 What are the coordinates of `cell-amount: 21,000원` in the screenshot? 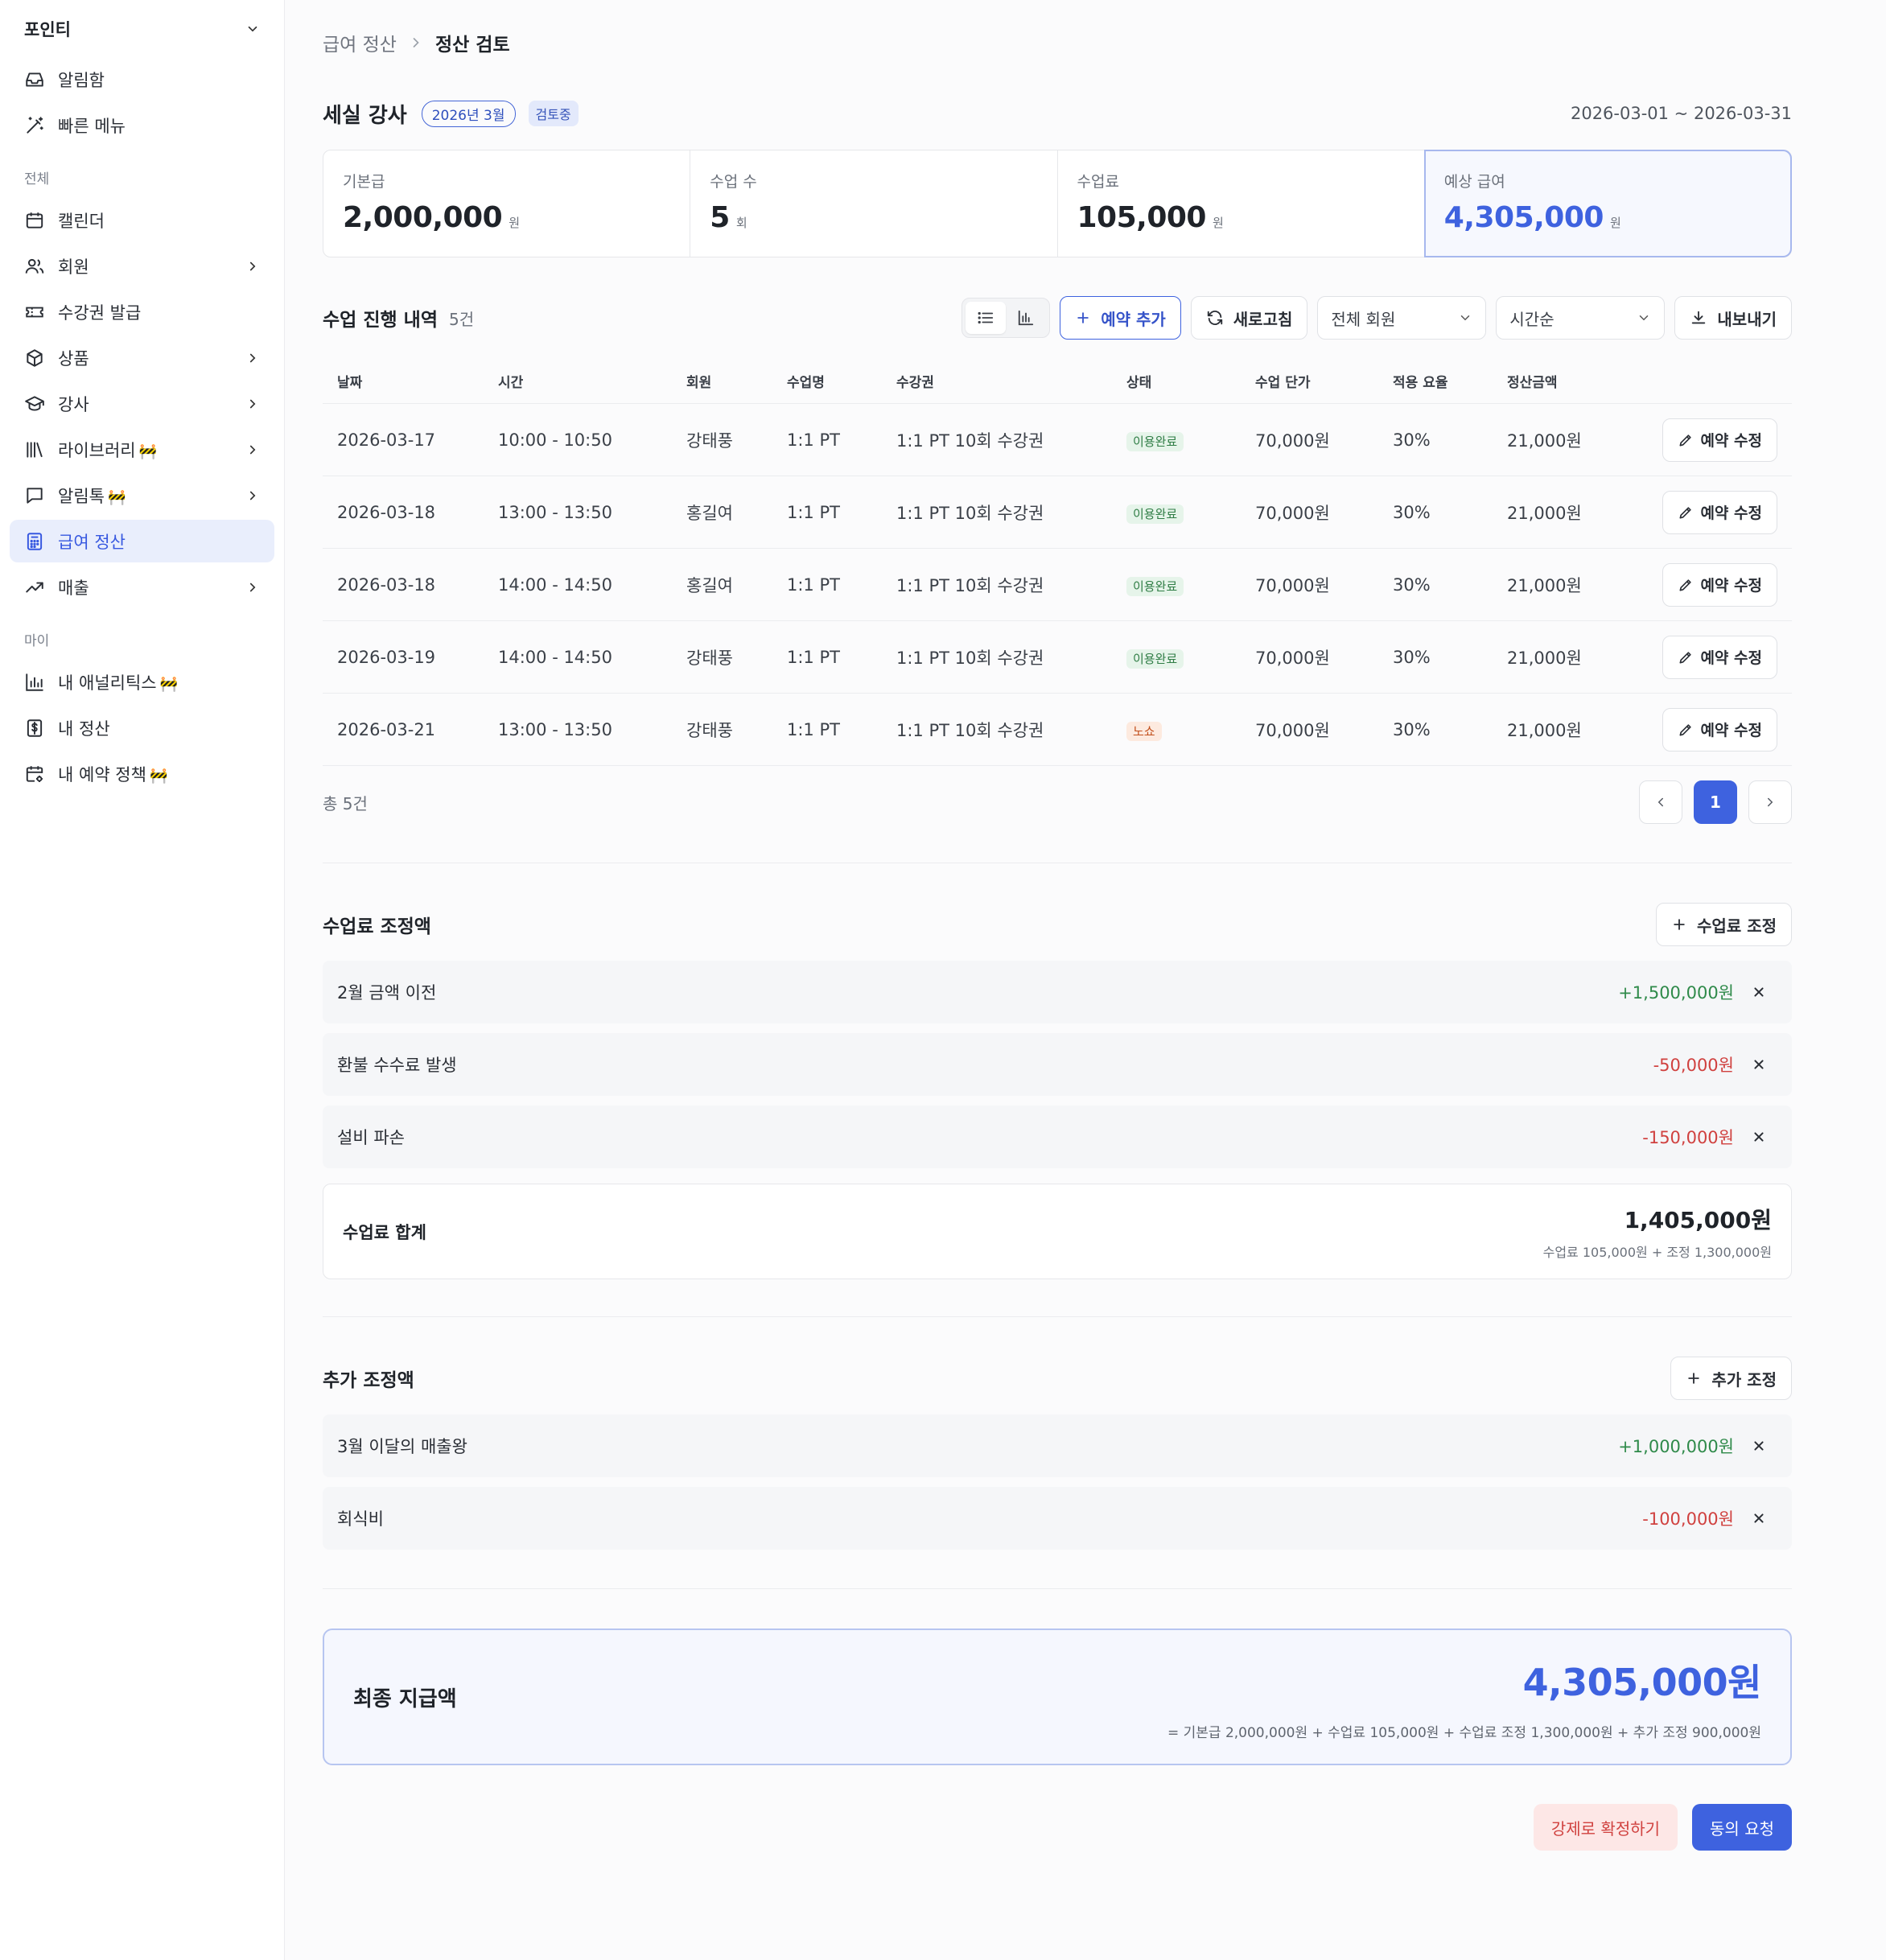 It's located at (1544, 440).